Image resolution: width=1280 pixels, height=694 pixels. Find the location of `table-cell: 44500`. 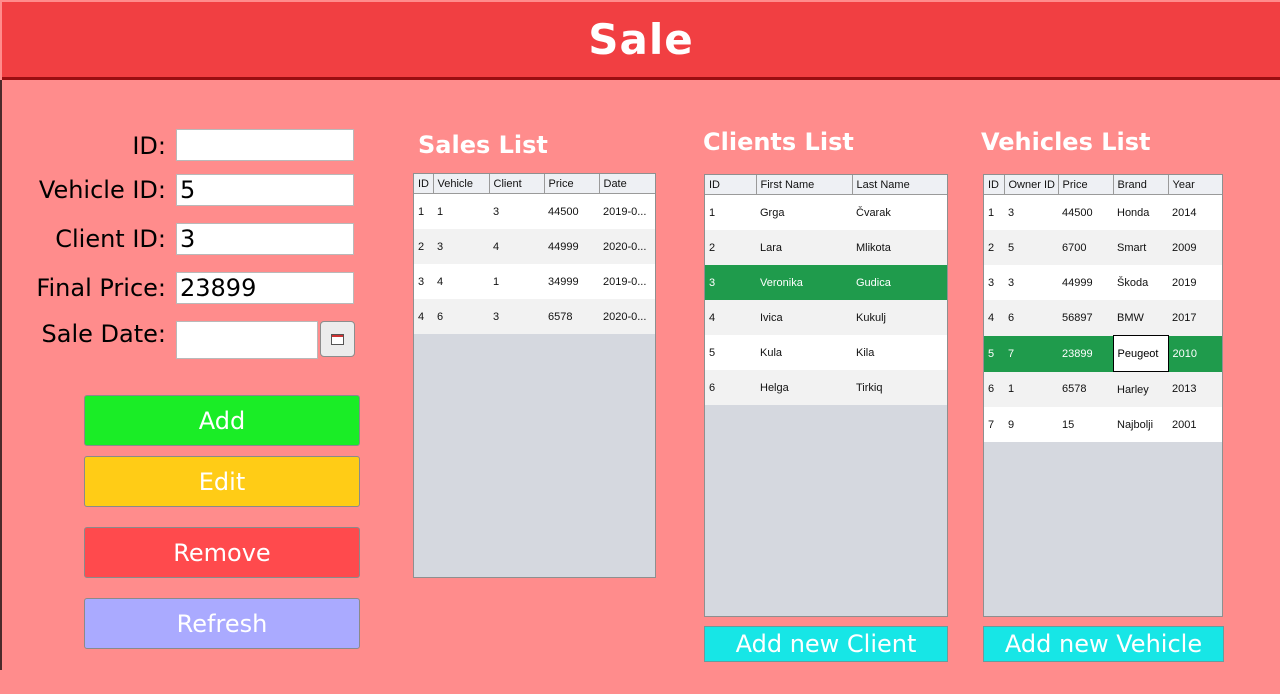

table-cell: 44500 is located at coordinates (571, 211).